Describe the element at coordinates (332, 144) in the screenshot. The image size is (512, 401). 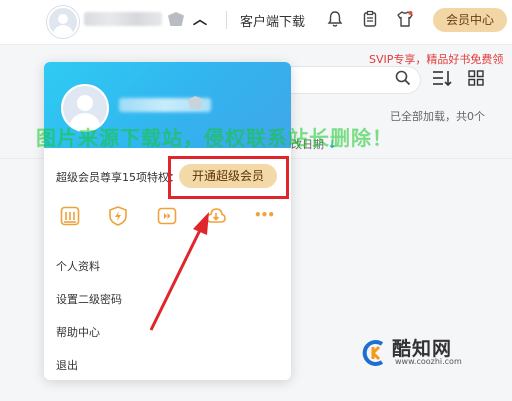
I see `sort-down-arrow-icon: ↓` at that location.